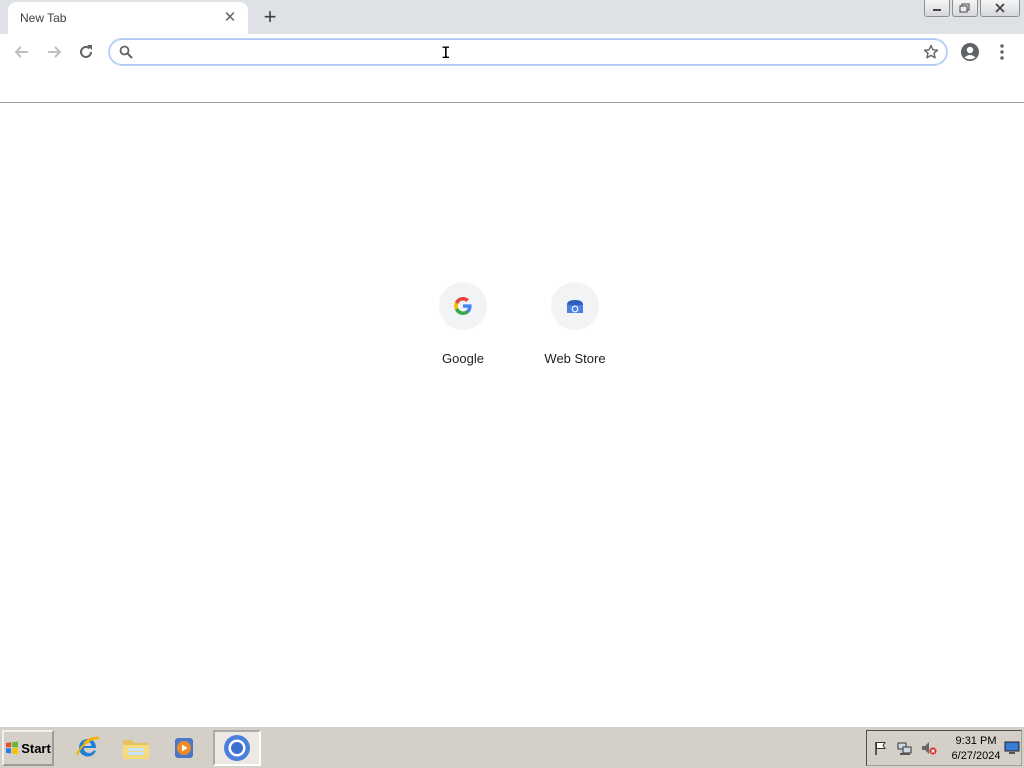 This screenshot has height=768, width=1024. I want to click on tab-title: New Tab, so click(43, 18).